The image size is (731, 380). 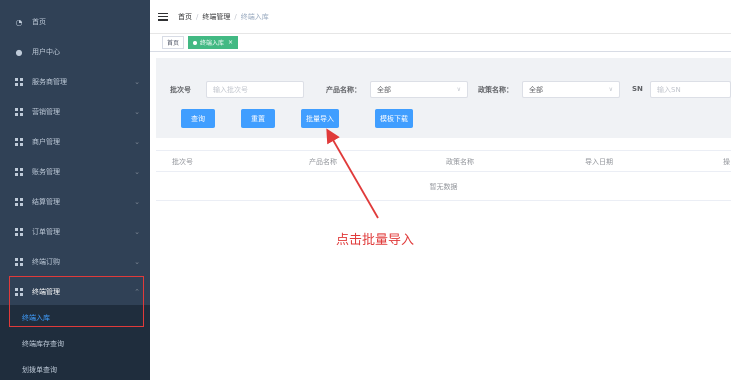 What do you see at coordinates (46, 52) in the screenshot?
I see `sidebar-item-label: 用户中心` at bounding box center [46, 52].